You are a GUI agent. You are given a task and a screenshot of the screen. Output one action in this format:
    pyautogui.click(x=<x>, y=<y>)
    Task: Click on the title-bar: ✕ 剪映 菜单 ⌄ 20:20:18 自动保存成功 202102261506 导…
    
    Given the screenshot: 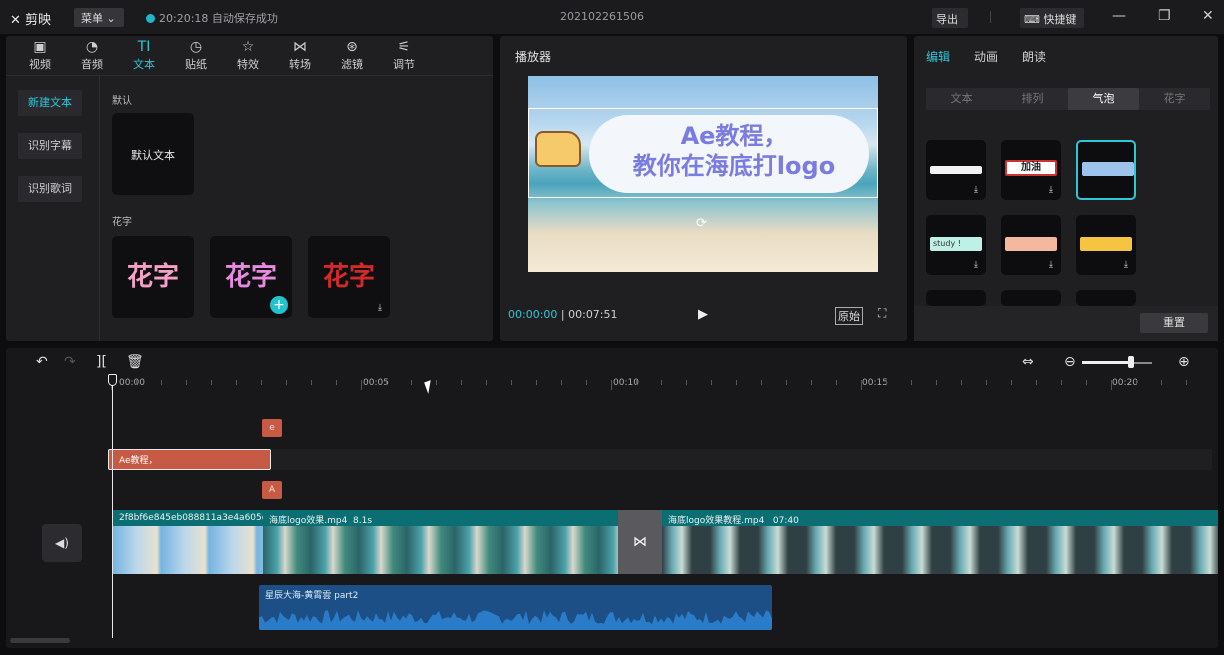 What is the action you would take?
    pyautogui.click(x=612, y=17)
    